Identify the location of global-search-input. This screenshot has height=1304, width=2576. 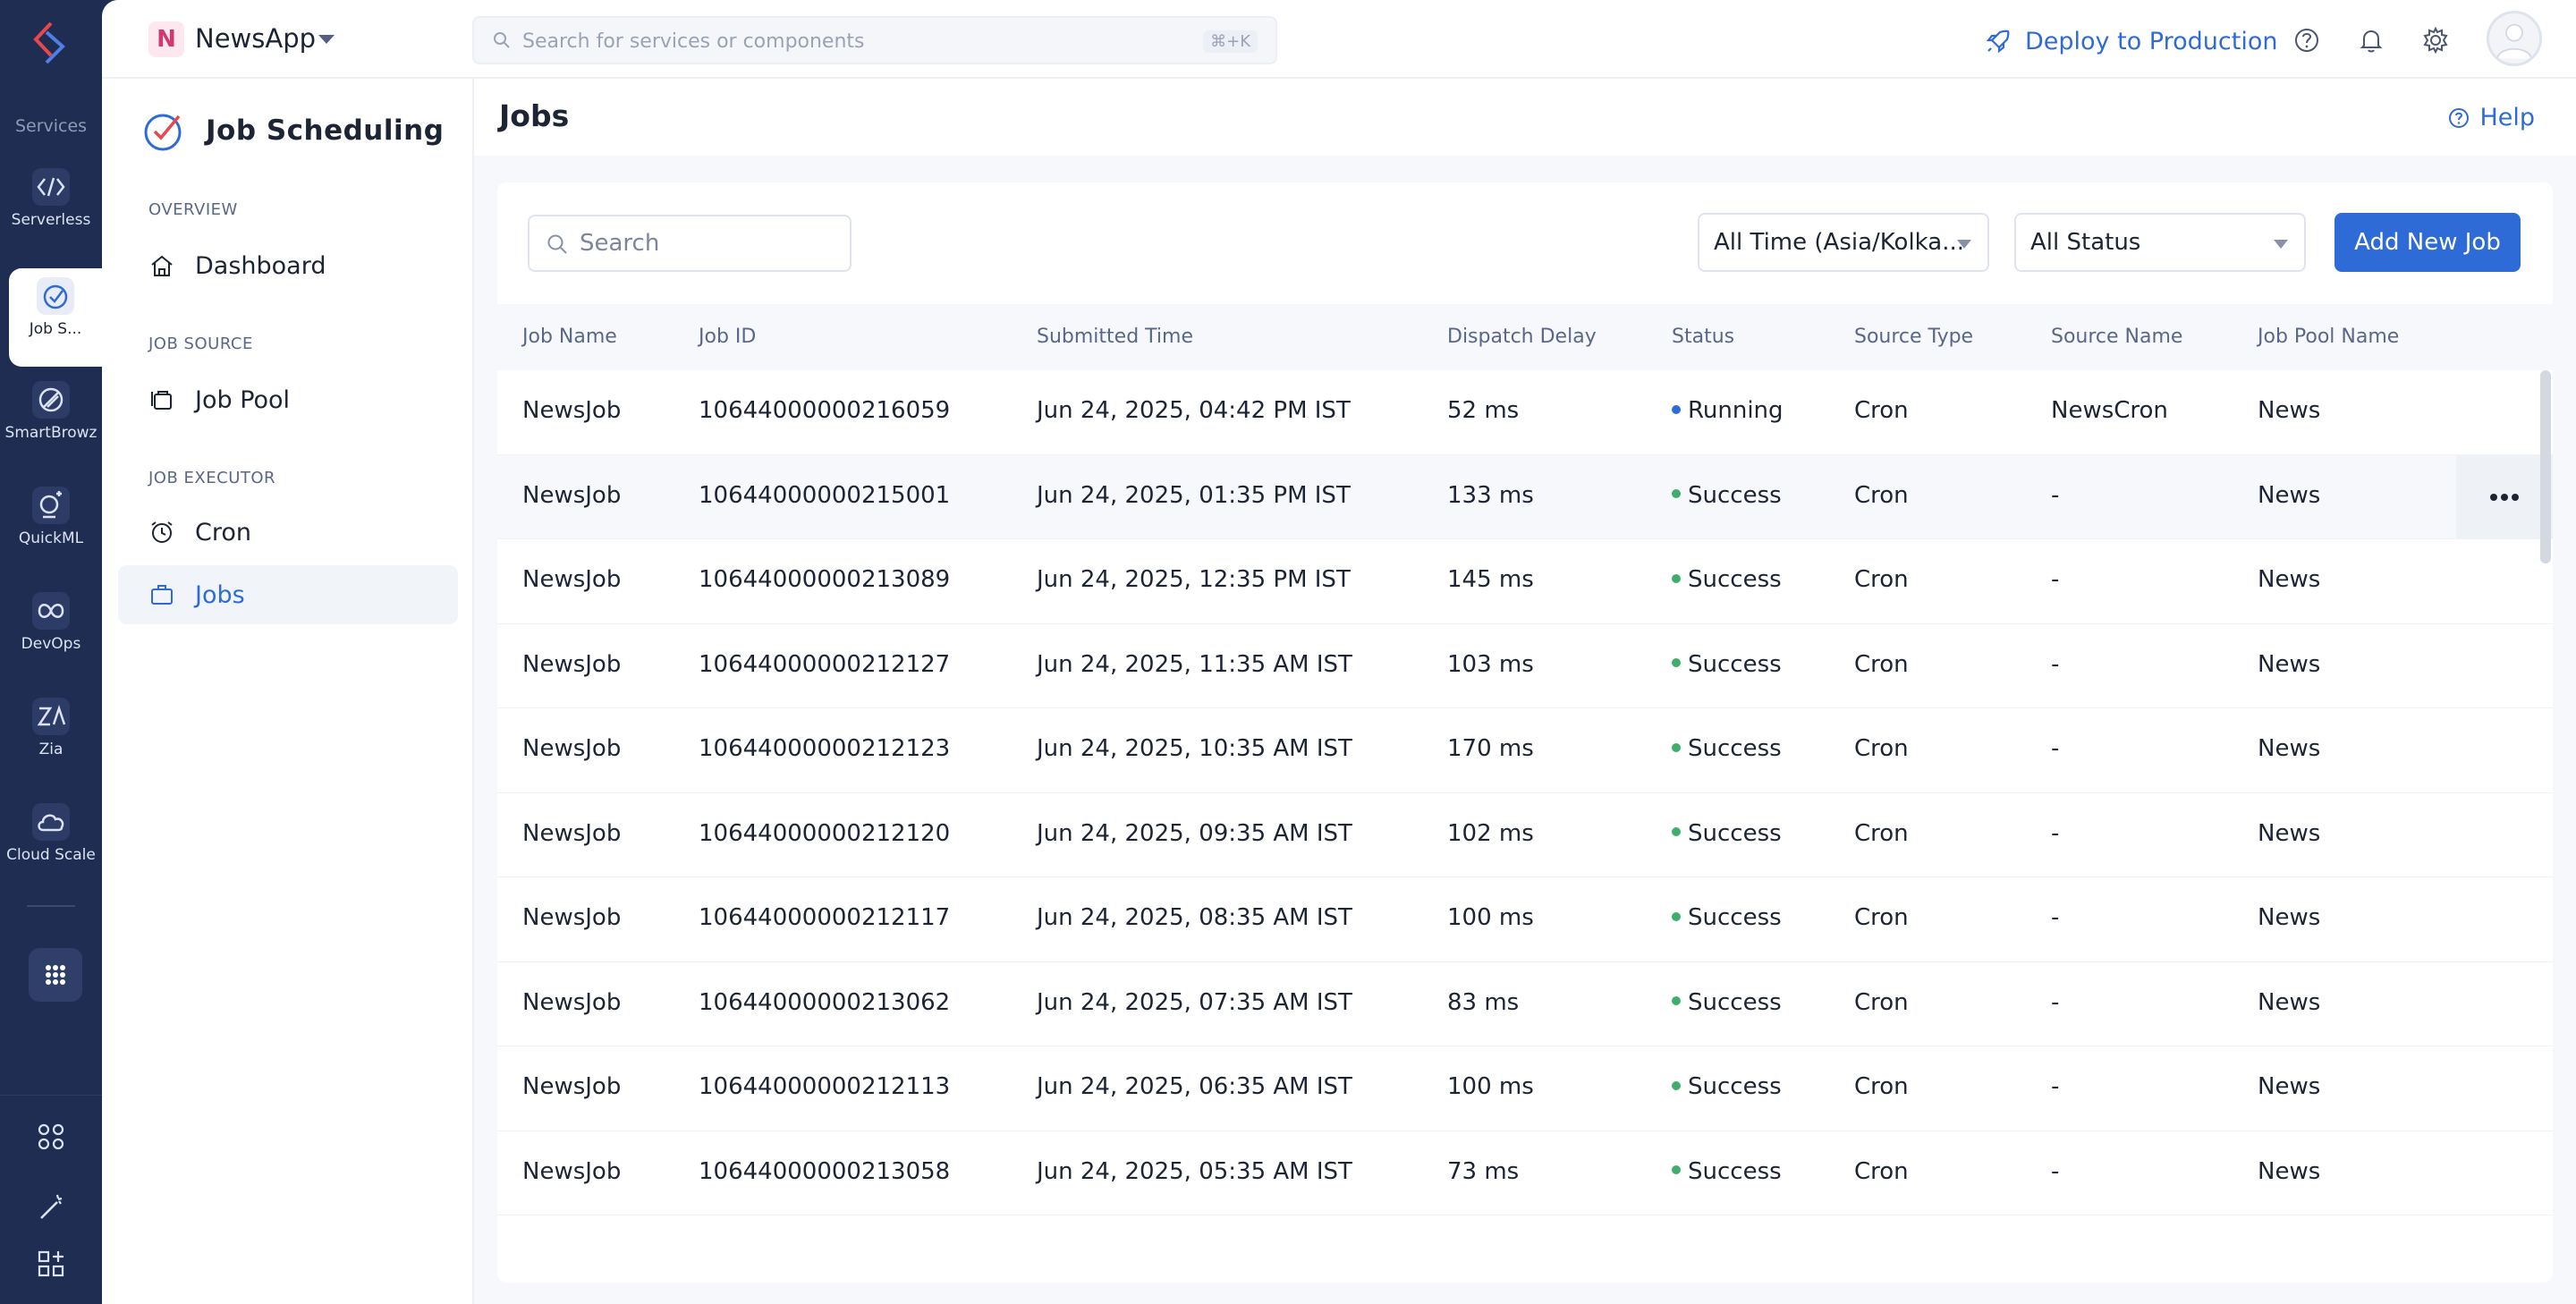
(862, 41).